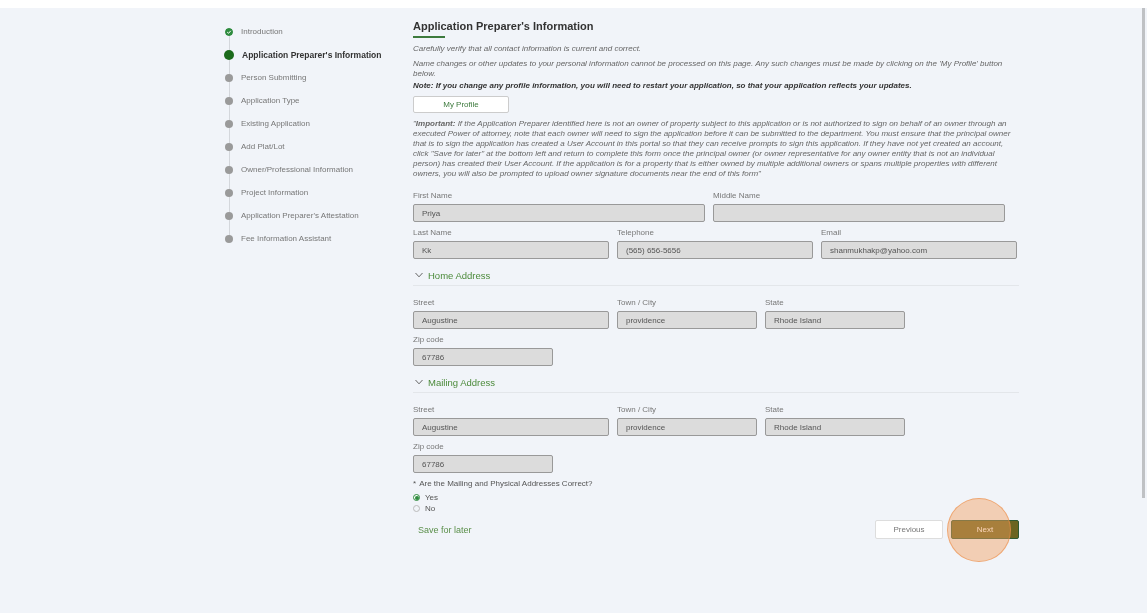 The width and height of the screenshot is (1147, 613). Describe the element at coordinates (1143, 253) in the screenshot. I see `scrollbar` at that location.